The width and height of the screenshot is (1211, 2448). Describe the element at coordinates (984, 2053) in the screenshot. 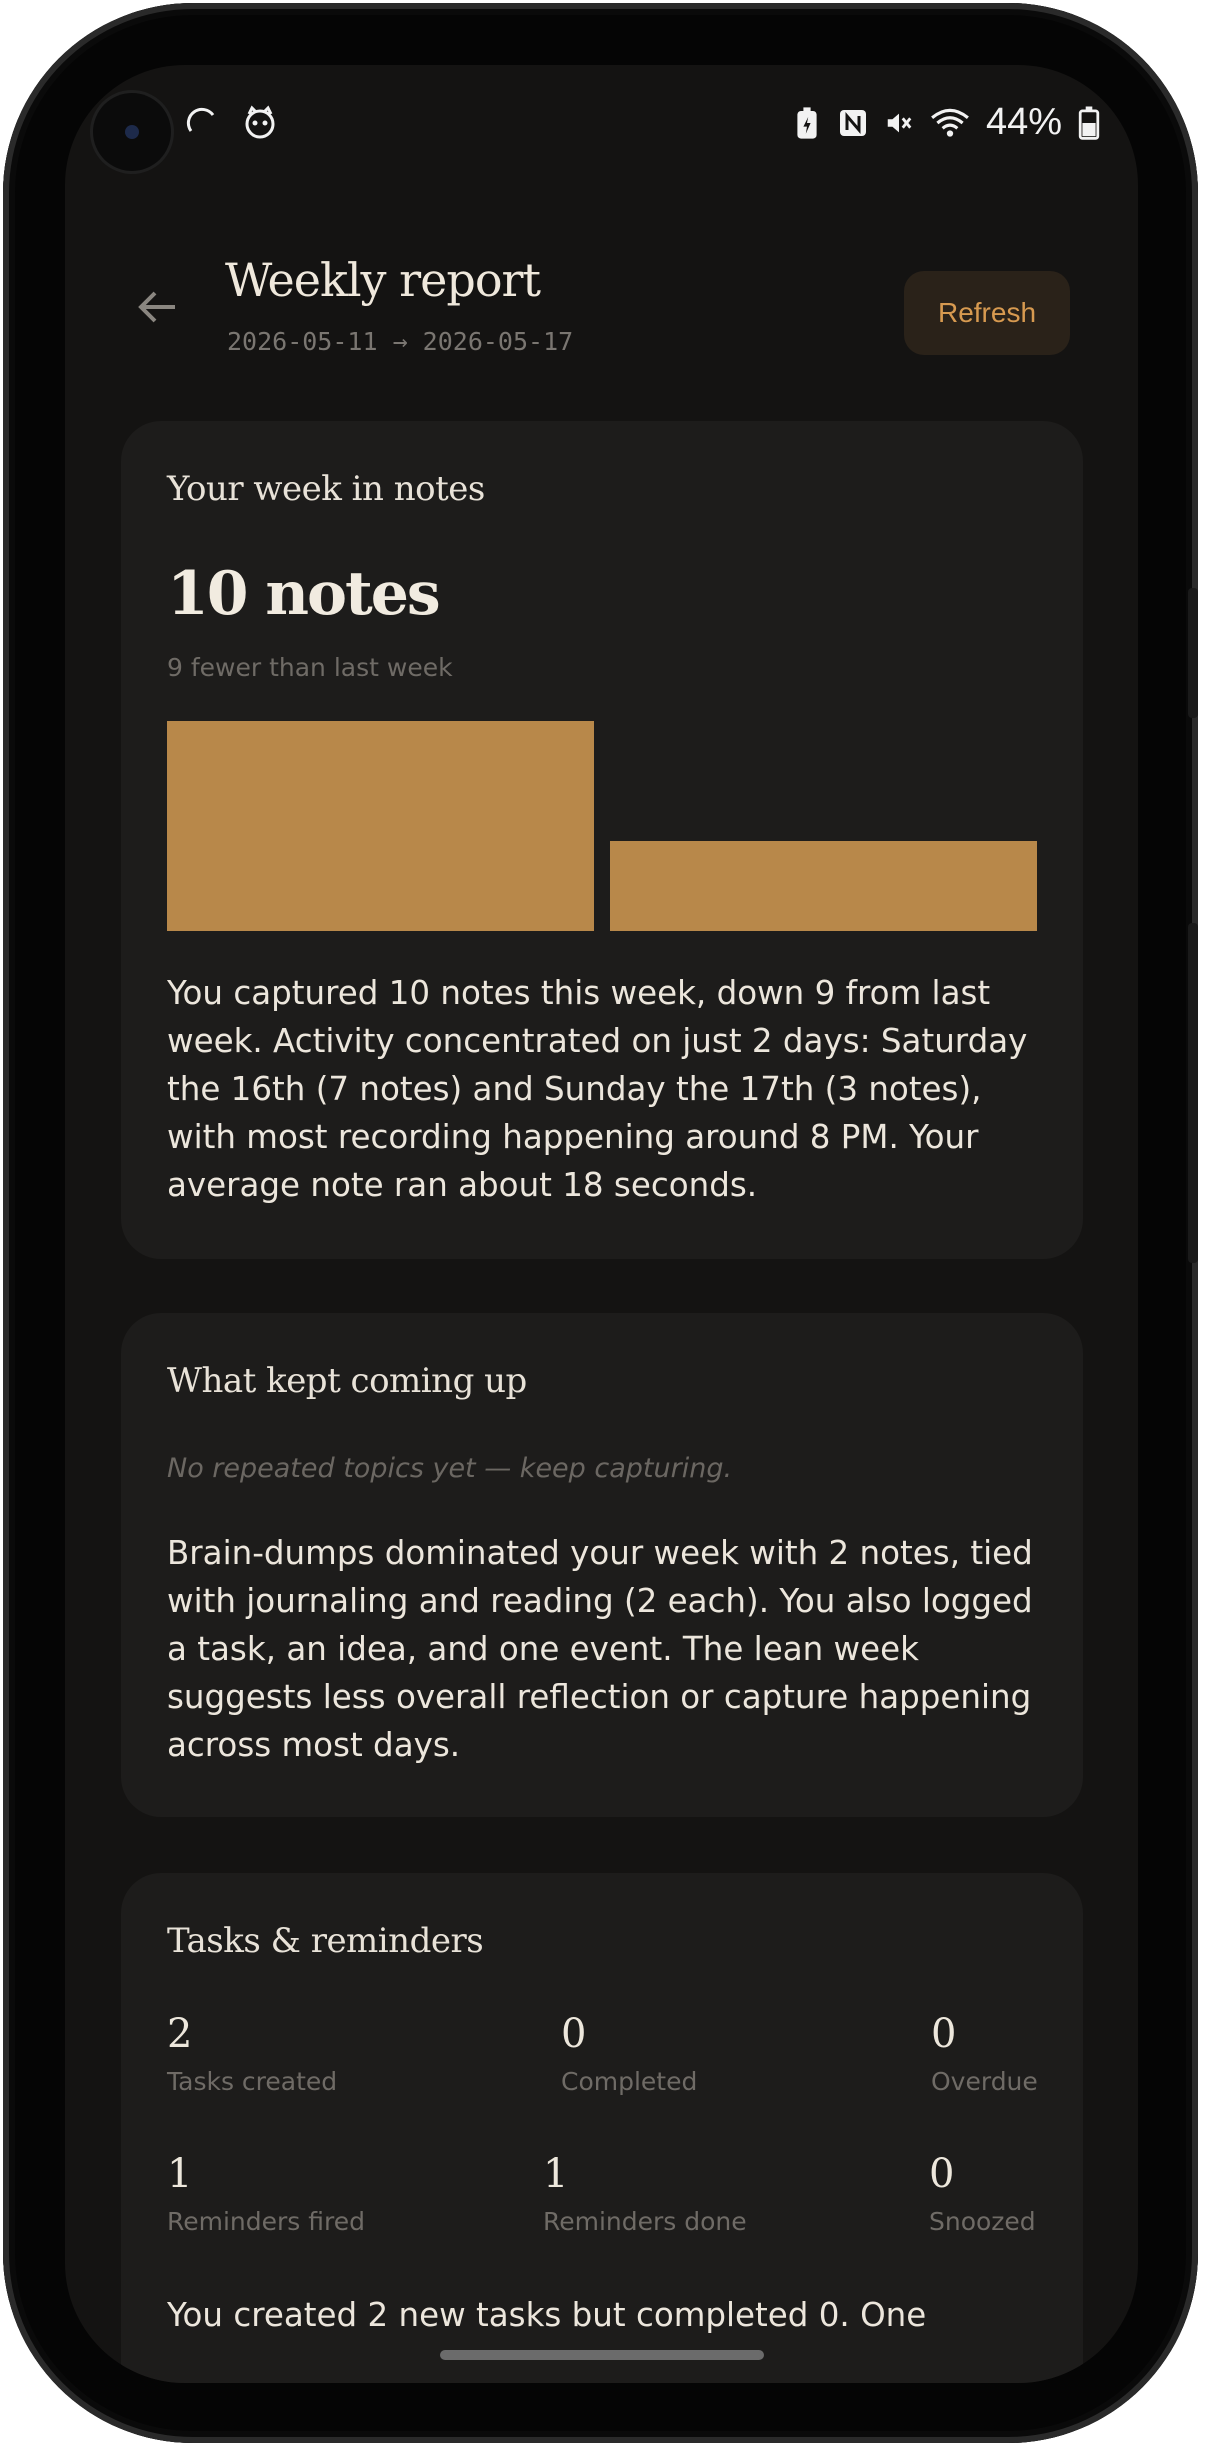

I see `stat-overdue: 0 Overdue` at that location.